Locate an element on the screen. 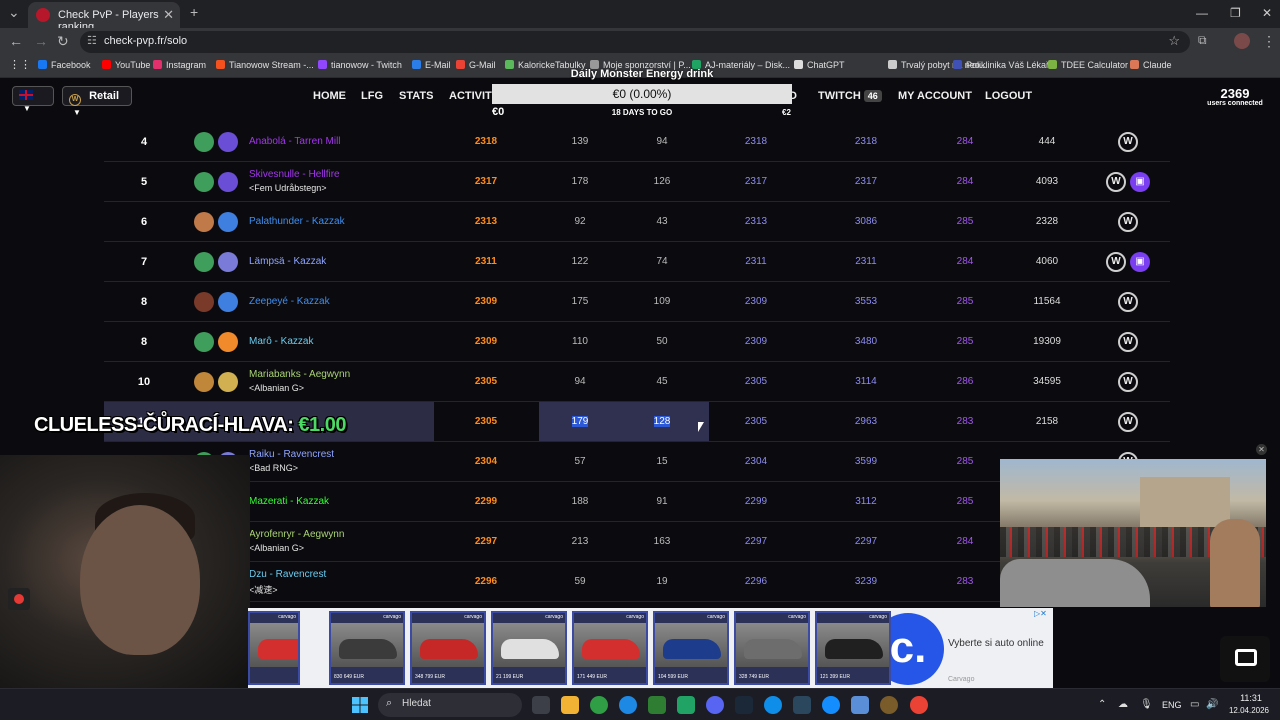 This screenshot has height=720, width=1280. bookmark-item: TDEE Calculator is located at coordinates (1088, 65).